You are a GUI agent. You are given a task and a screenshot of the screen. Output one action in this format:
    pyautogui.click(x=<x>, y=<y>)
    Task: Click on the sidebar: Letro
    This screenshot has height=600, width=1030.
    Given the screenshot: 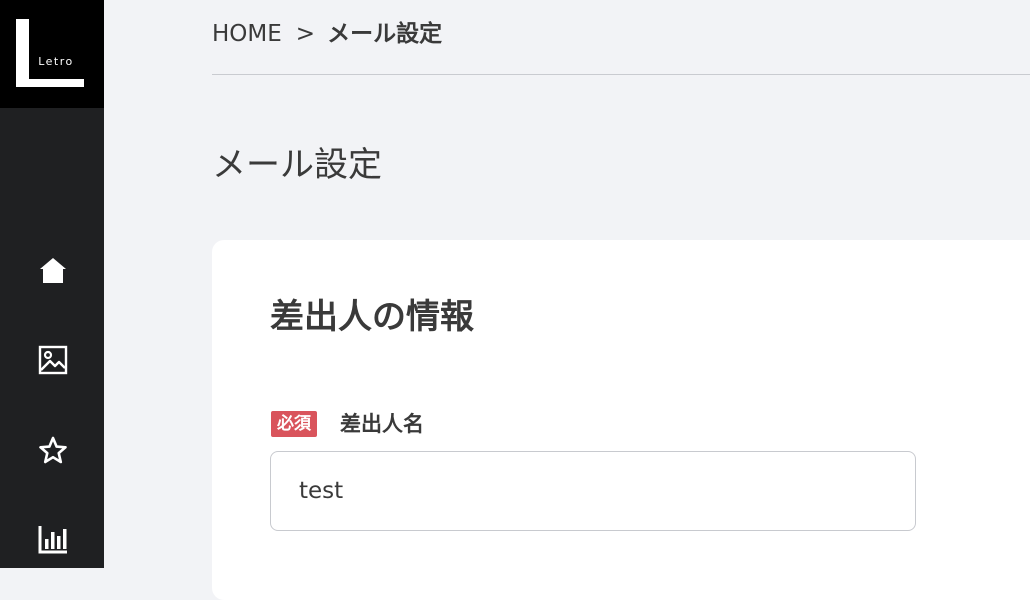 What is the action you would take?
    pyautogui.click(x=52, y=284)
    